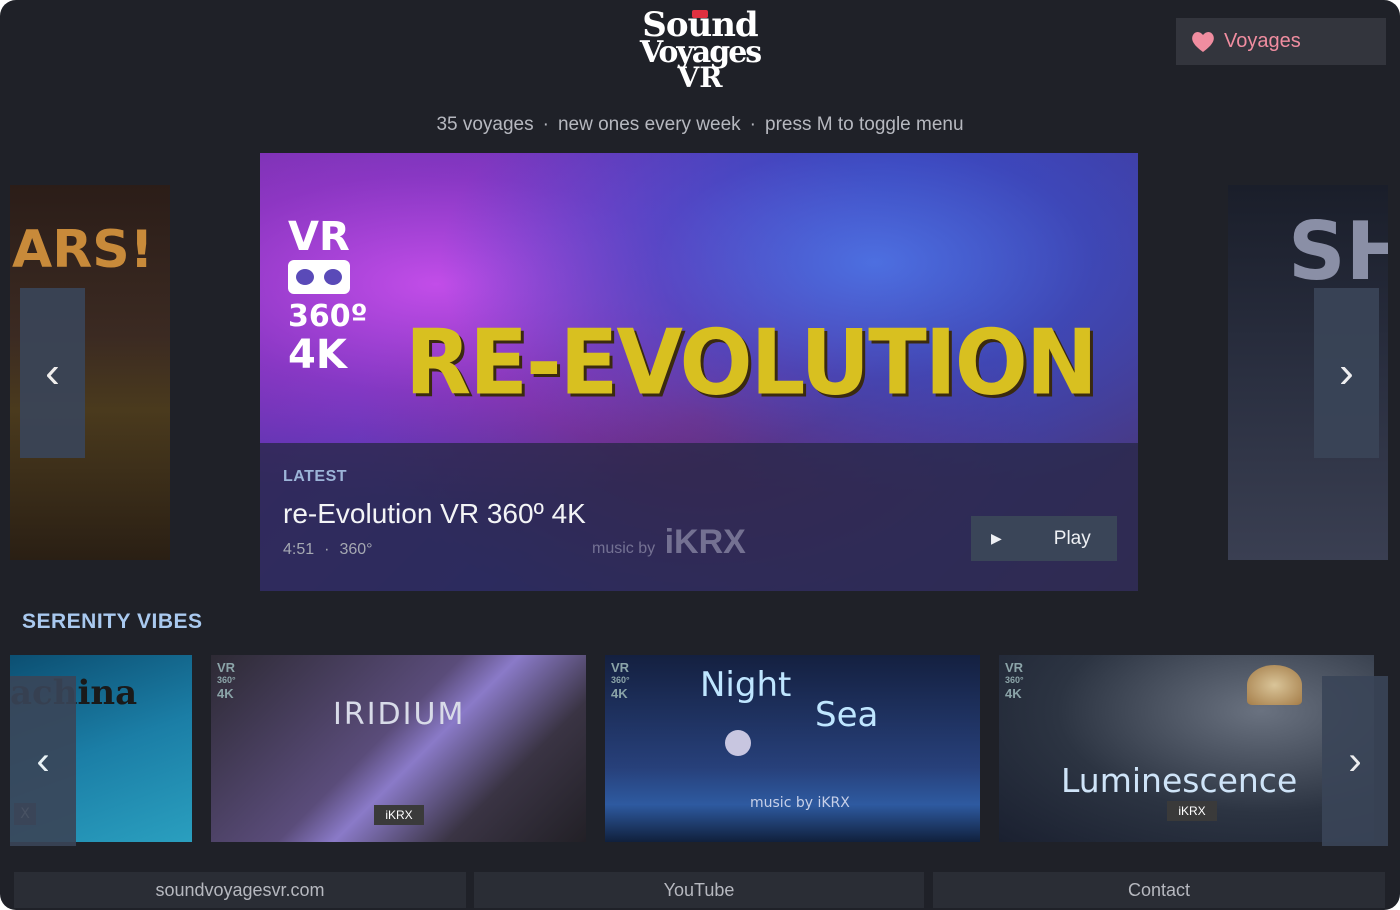  What do you see at coordinates (864, 124) in the screenshot?
I see `menu-hint: press M to toggle menu` at bounding box center [864, 124].